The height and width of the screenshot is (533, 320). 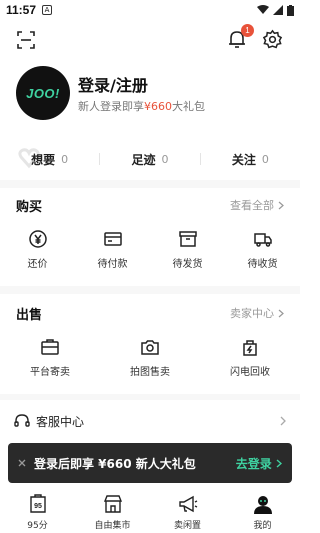 I want to click on stats-row: 想要 0 足迹 0 关注 0, so click(x=150, y=159).